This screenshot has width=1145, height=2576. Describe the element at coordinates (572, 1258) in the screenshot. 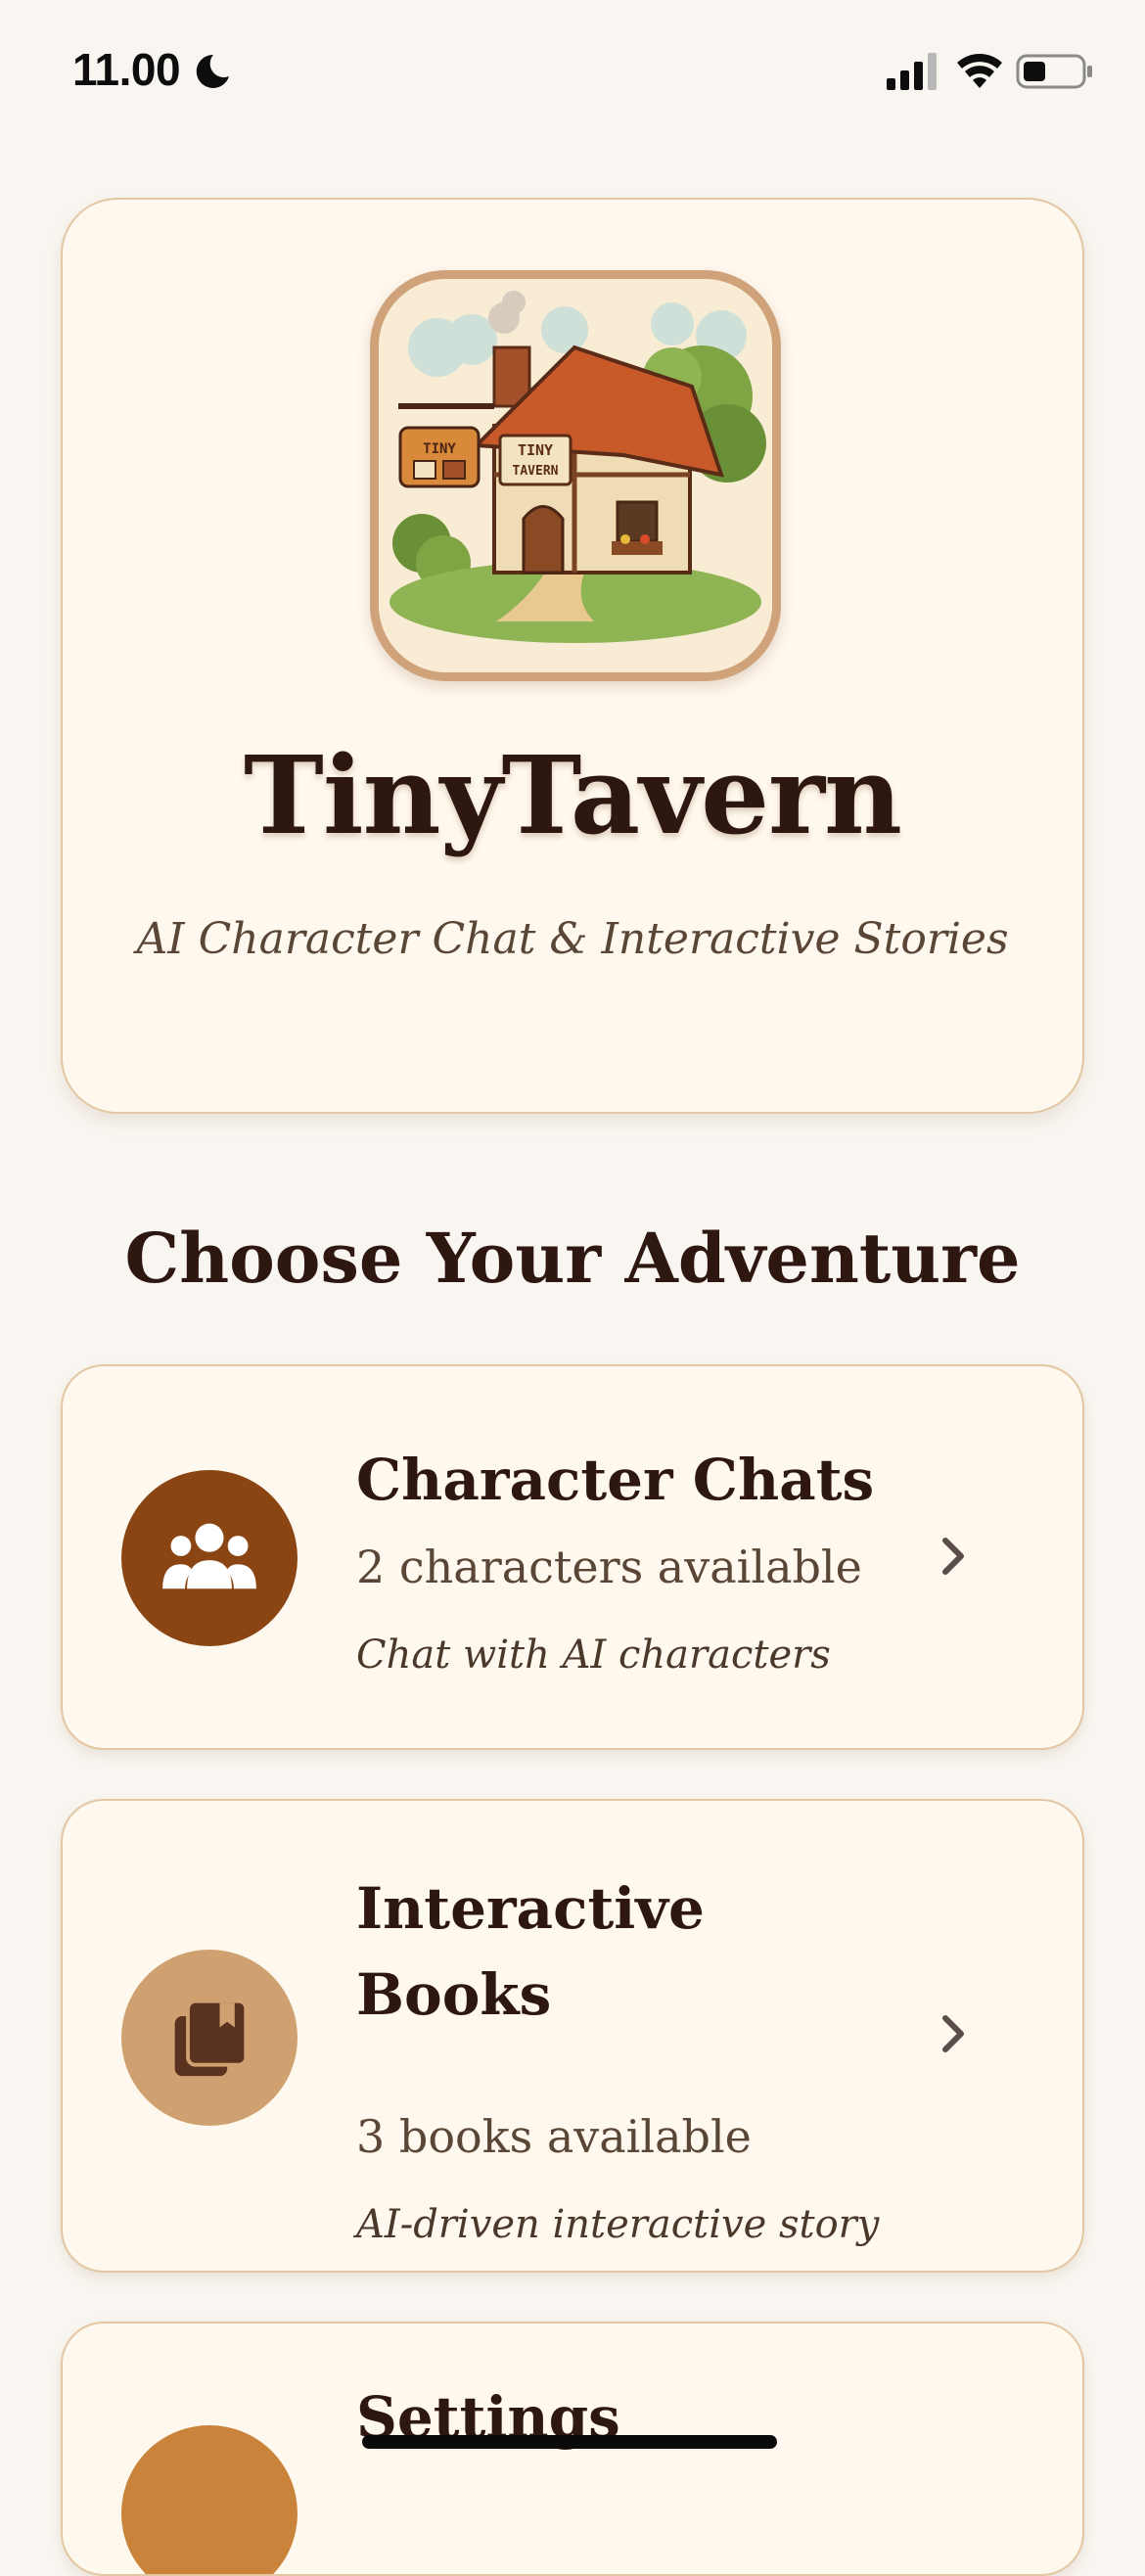

I see `section-heading: Choose Your Adventure` at that location.